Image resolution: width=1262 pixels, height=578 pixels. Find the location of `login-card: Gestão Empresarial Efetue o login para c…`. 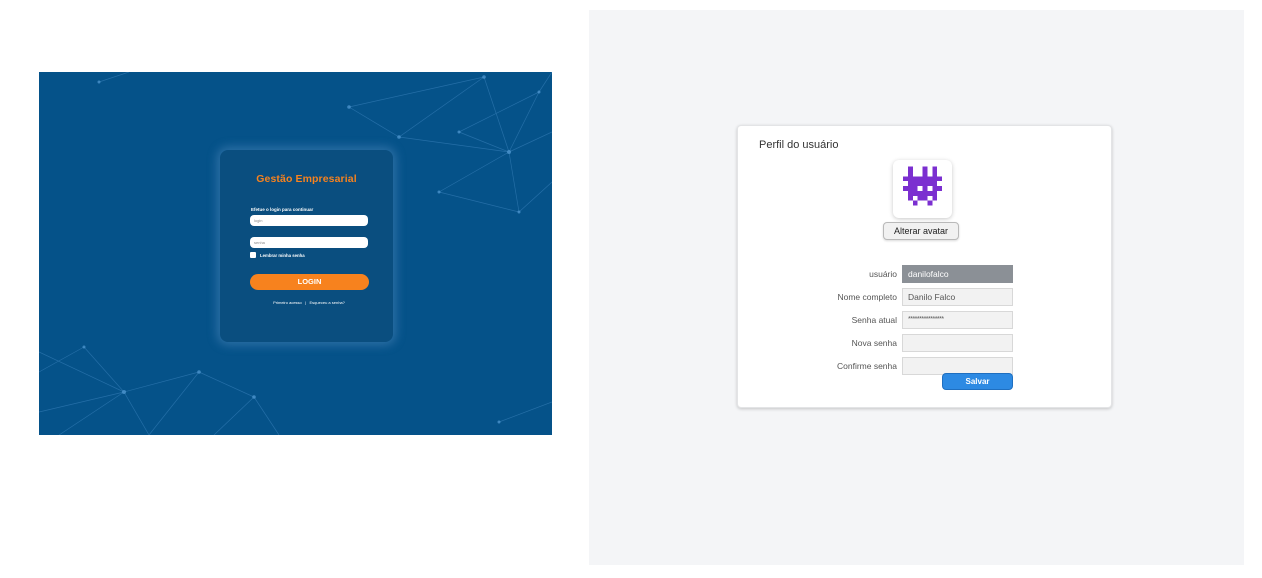

login-card: Gestão Empresarial Efetue o login para c… is located at coordinates (306, 246).